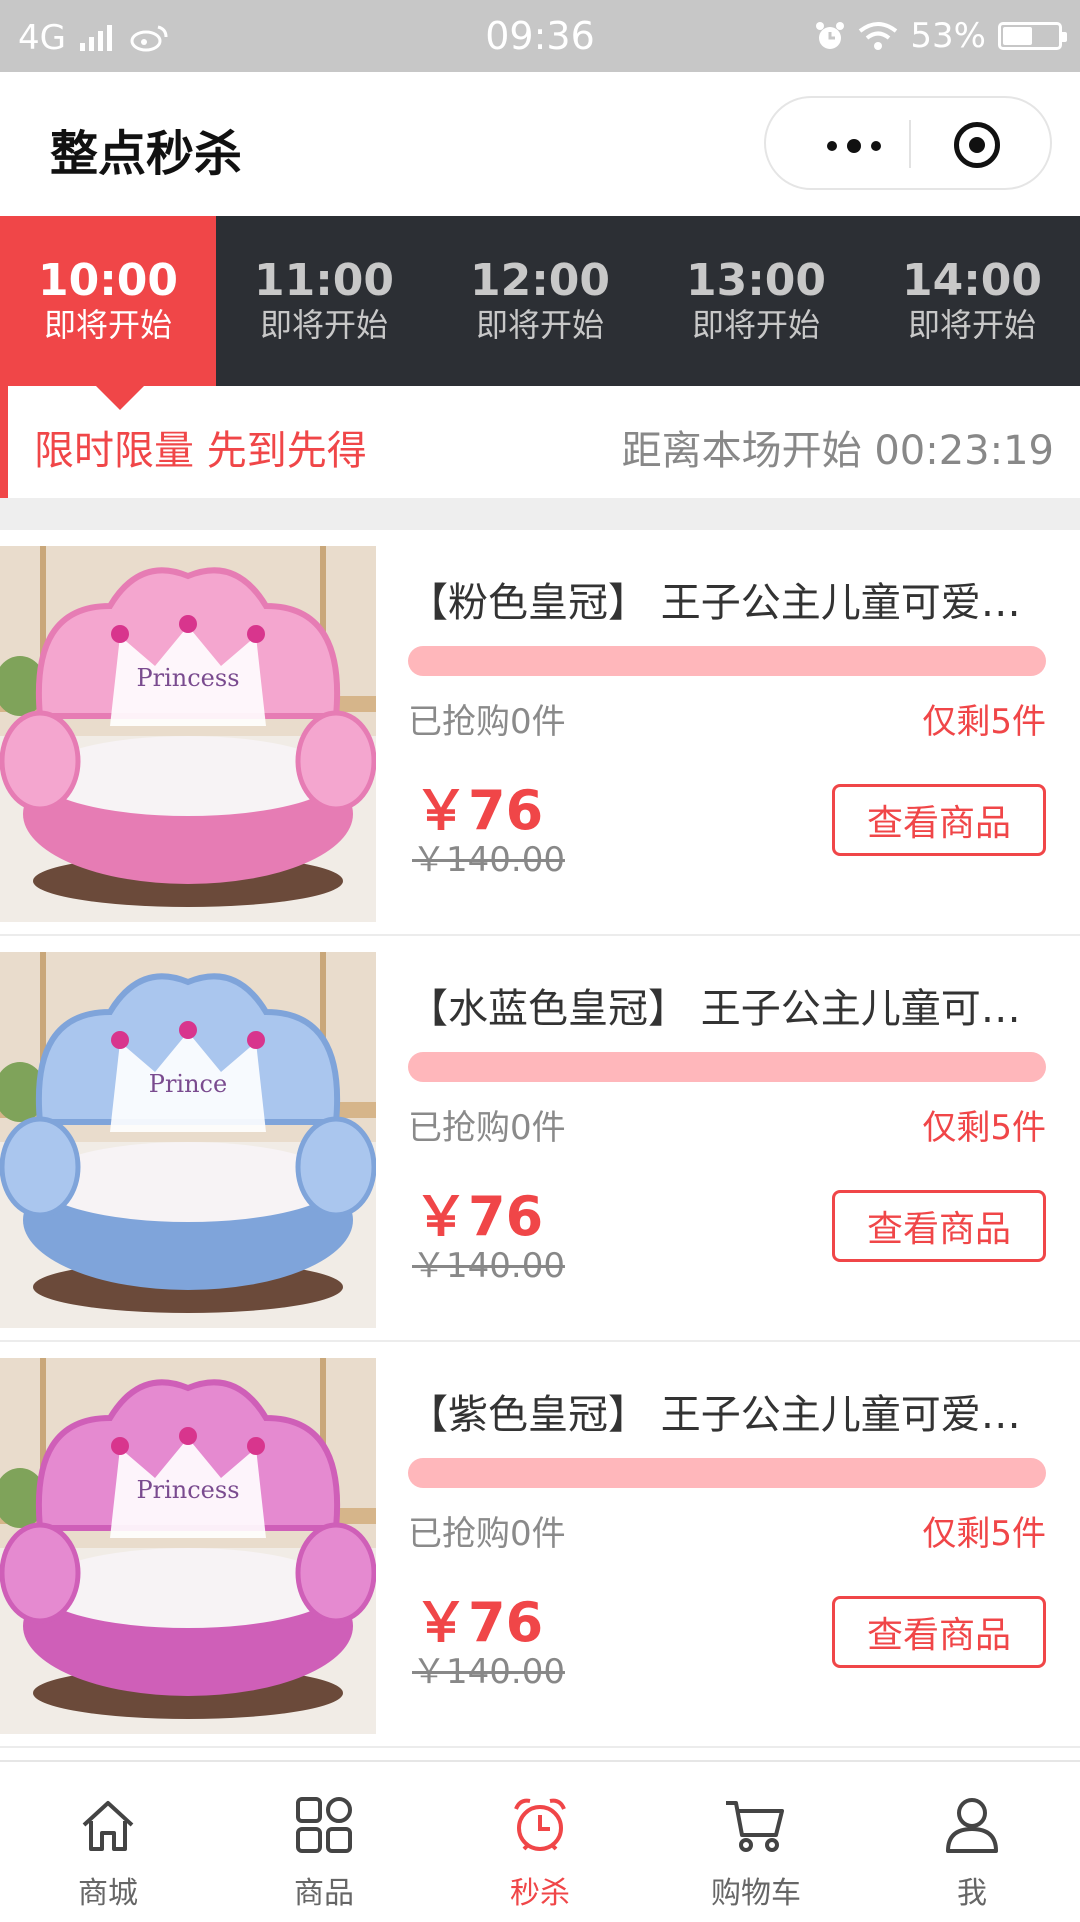 This screenshot has width=1080, height=1922. What do you see at coordinates (540, 144) in the screenshot?
I see `top-navbar: 整点秒杀` at bounding box center [540, 144].